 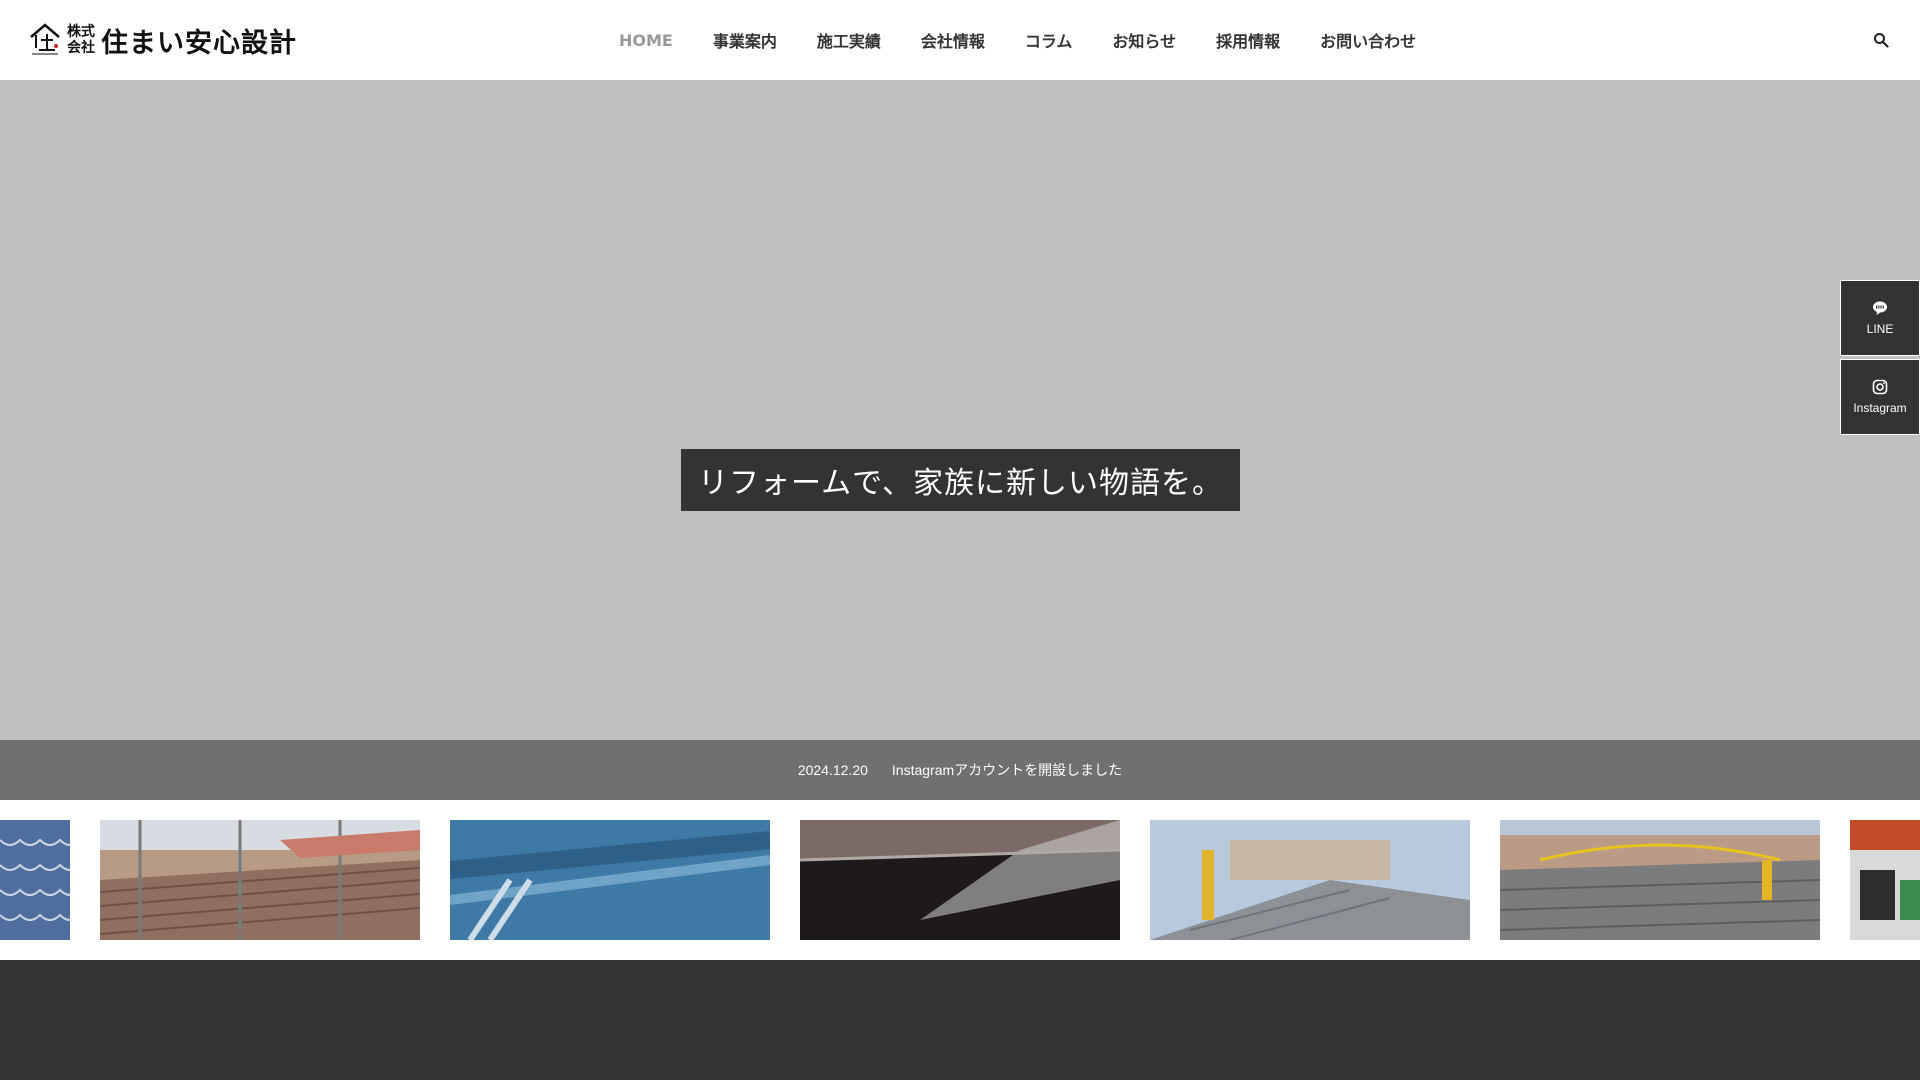 What do you see at coordinates (646, 40) in the screenshot?
I see `nav-home: HOME` at bounding box center [646, 40].